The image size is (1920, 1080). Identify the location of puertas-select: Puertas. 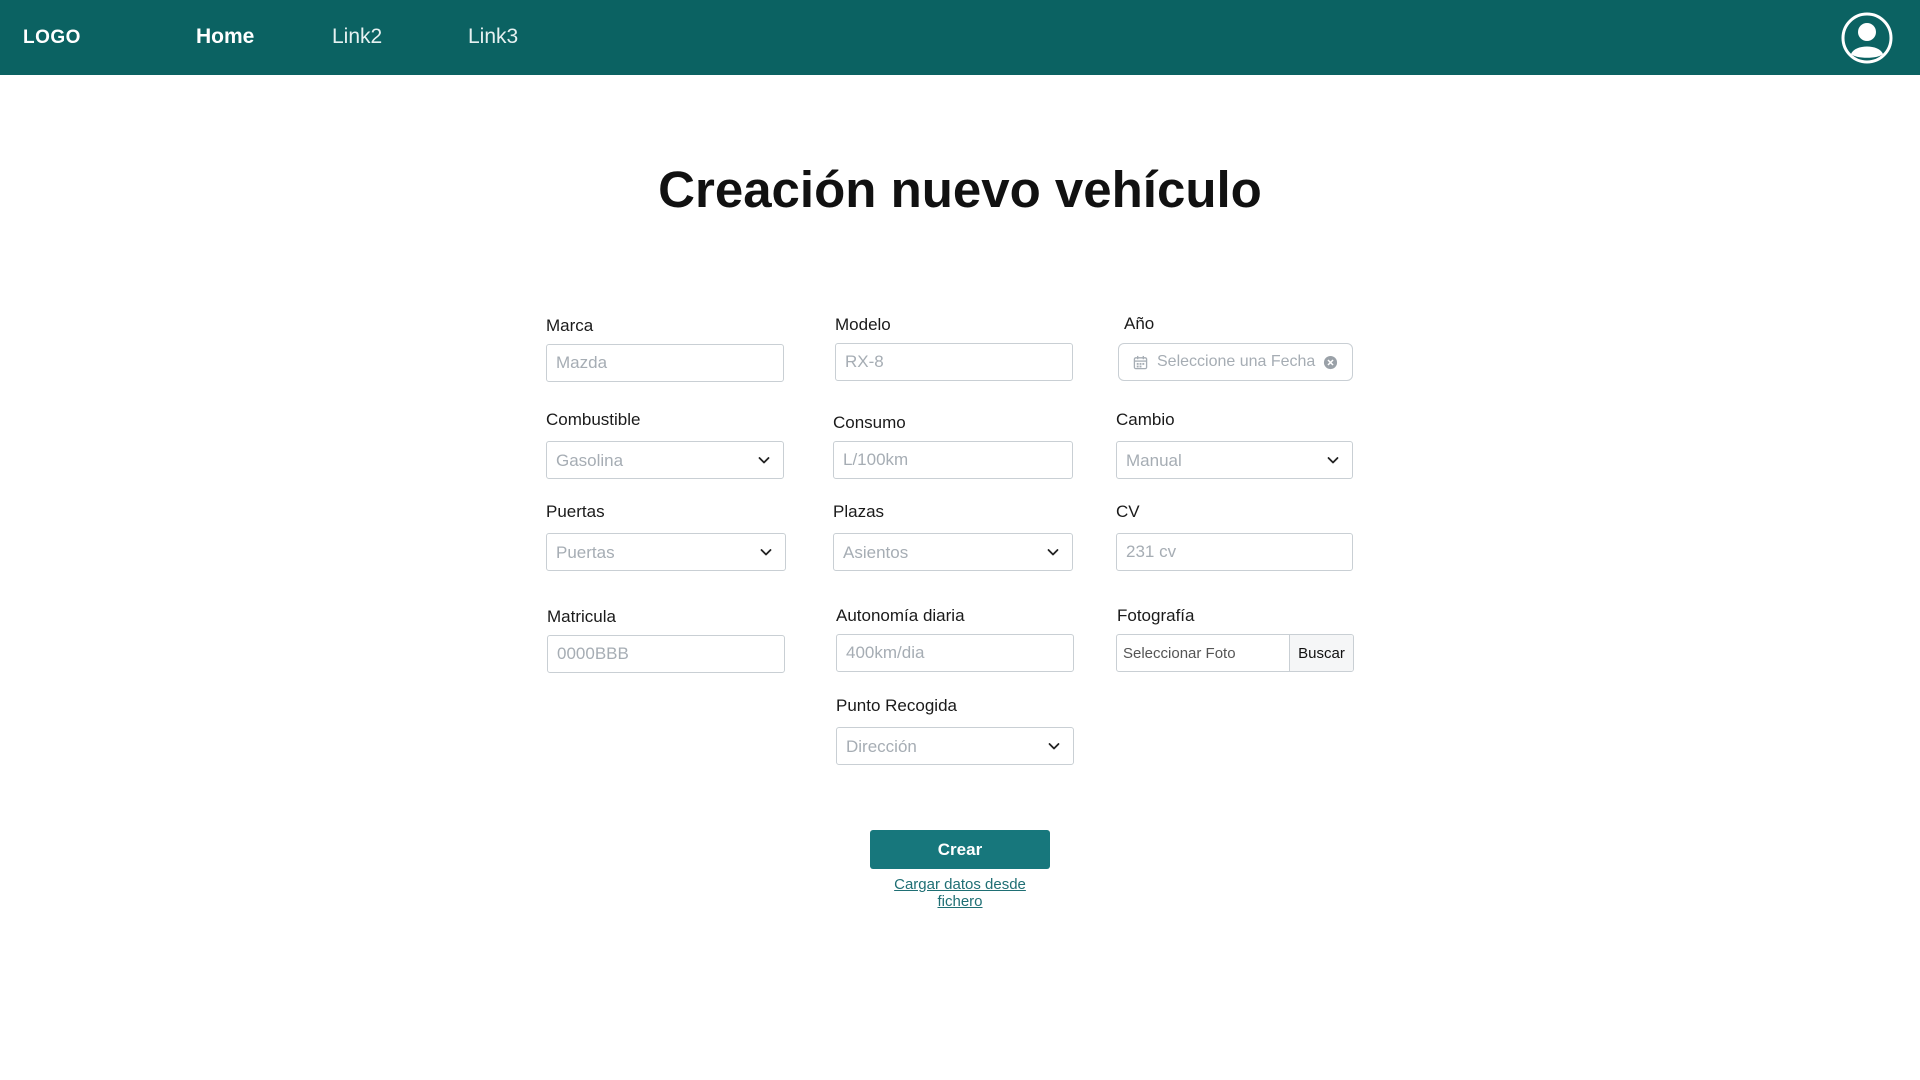
(666, 552).